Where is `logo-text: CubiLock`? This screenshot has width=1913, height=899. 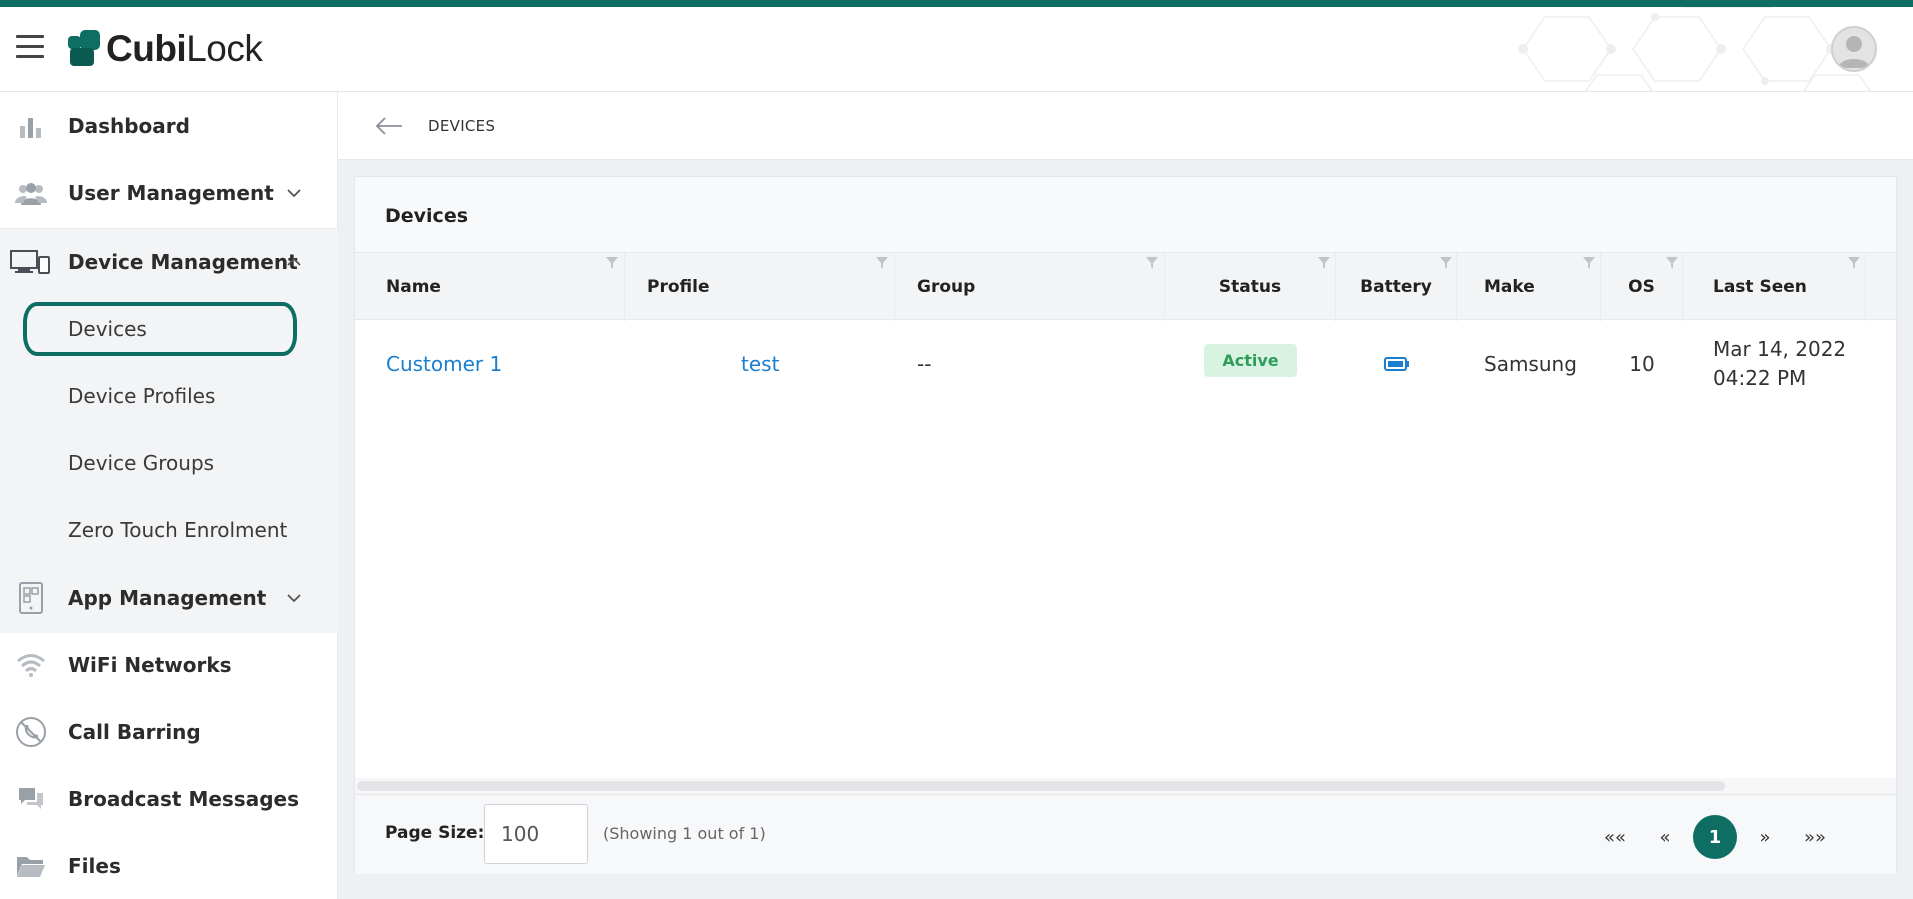
logo-text: CubiLock is located at coordinates (184, 48).